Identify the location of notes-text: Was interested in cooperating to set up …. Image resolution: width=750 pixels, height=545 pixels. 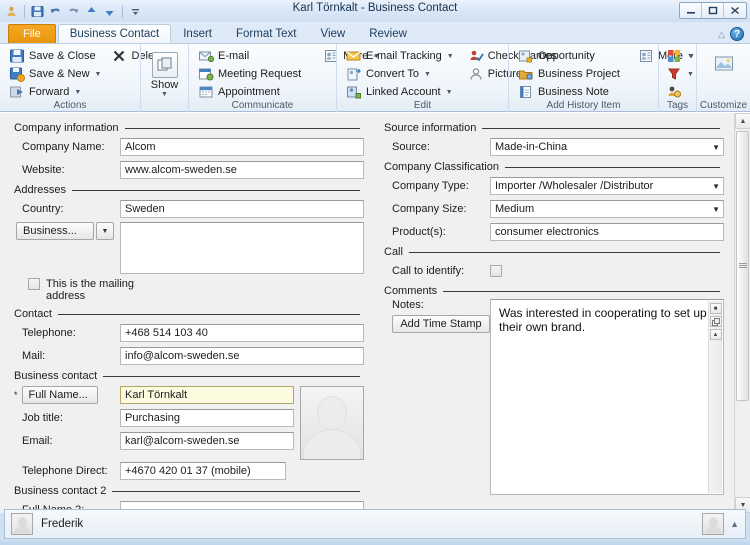
(603, 320).